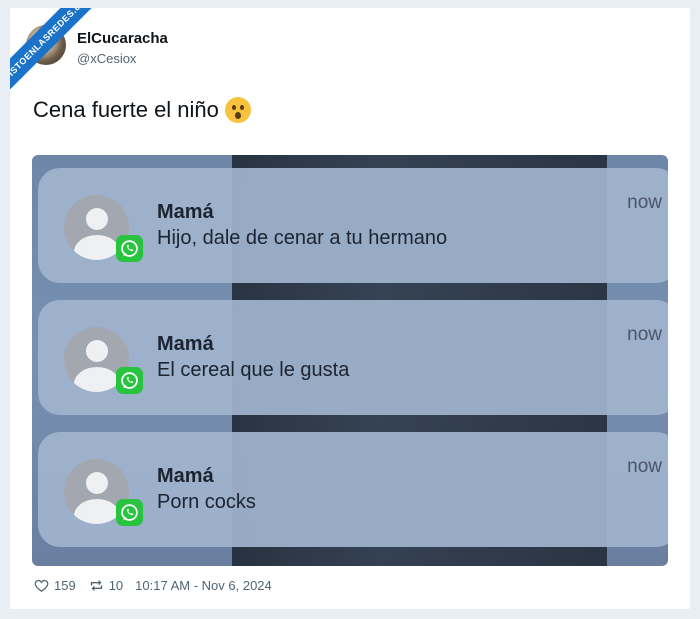  What do you see at coordinates (253, 370) in the screenshot?
I see `notification-message: El cereal que le gusta` at bounding box center [253, 370].